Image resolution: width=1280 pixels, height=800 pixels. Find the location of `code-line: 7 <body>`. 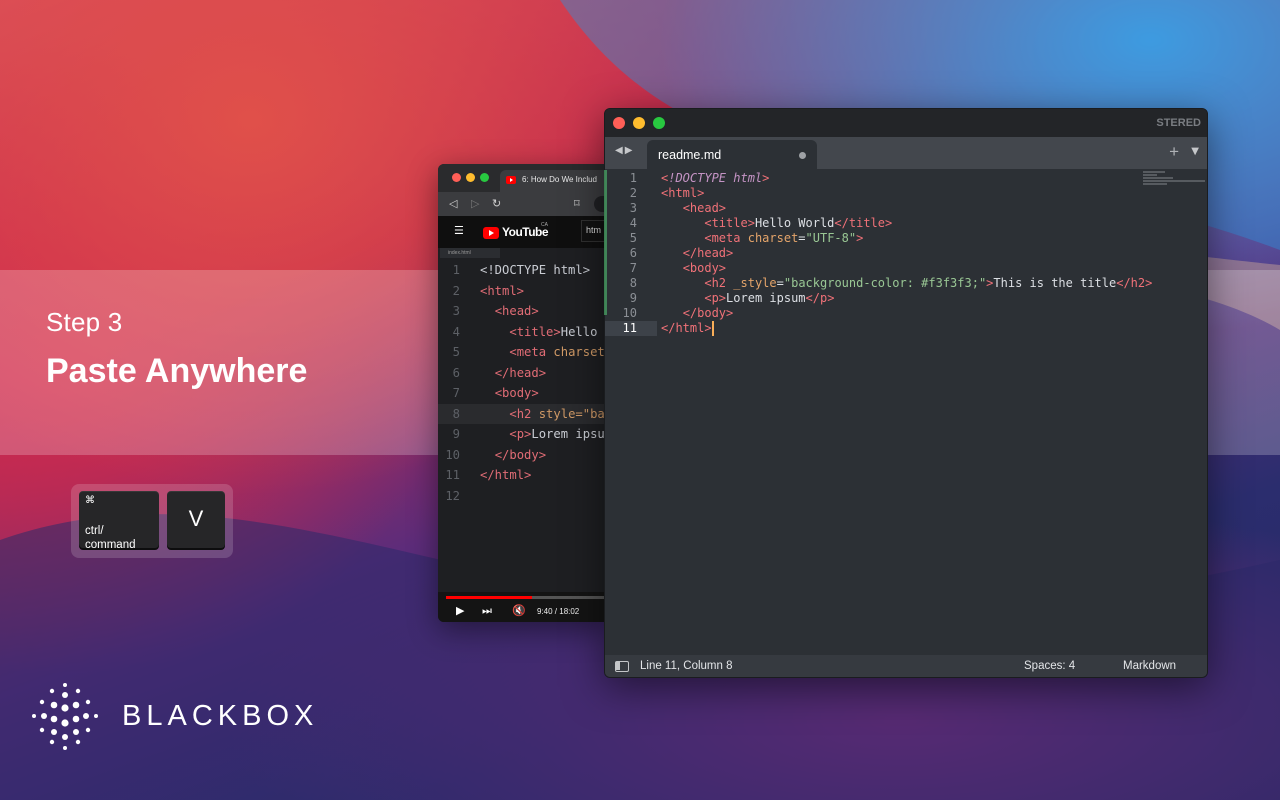

code-line: 7 <body> is located at coordinates (906, 268).